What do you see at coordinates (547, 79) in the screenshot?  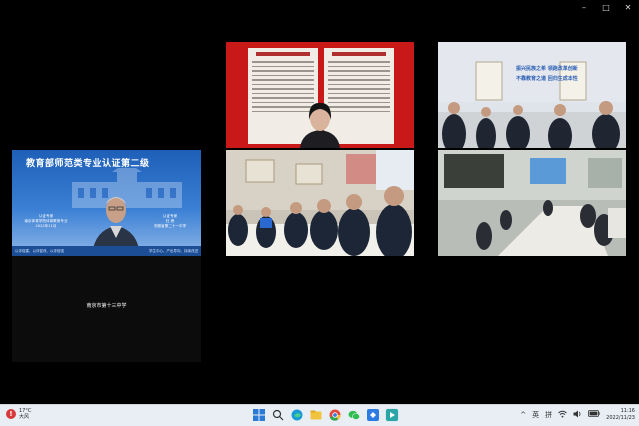 I see `wall-slogan-line: 不靠教育之道 回归生成本性` at bounding box center [547, 79].